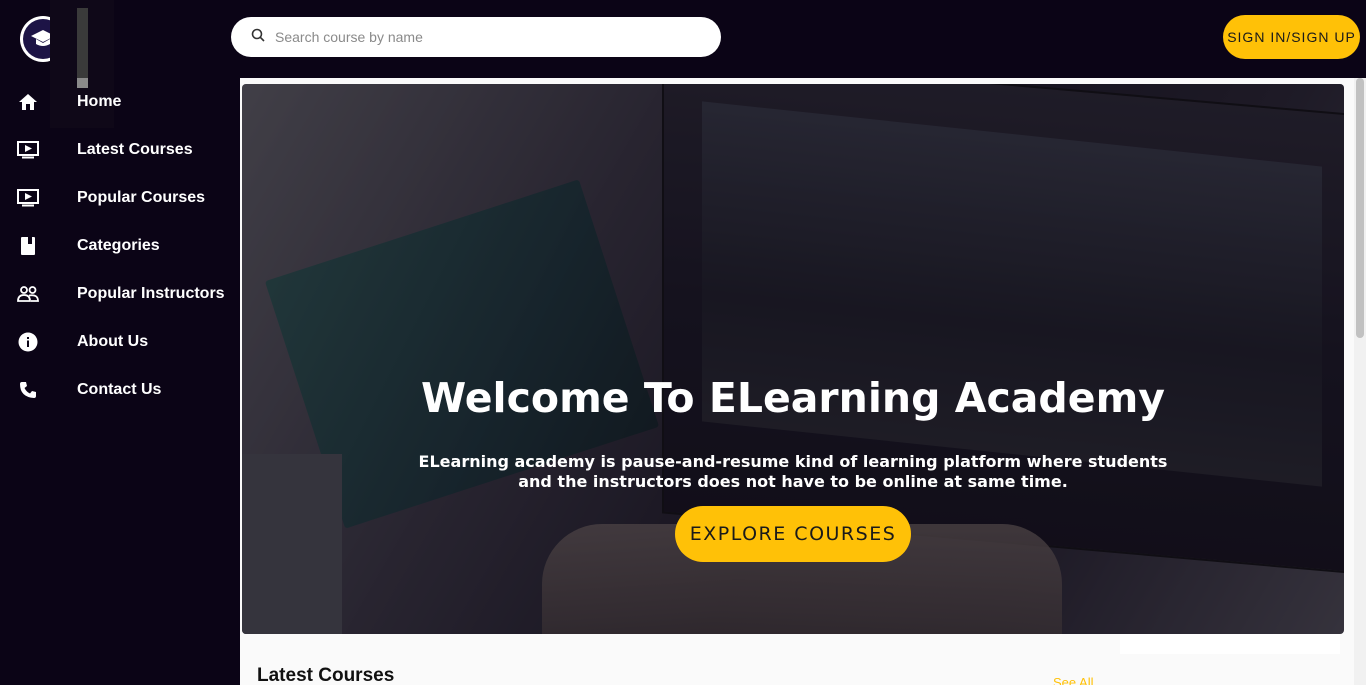  I want to click on sidebar-item-label: Categories, so click(118, 245).